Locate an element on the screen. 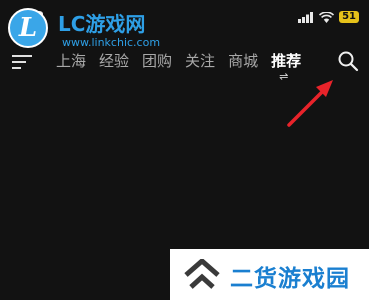  tab-recommend-wrap: 推荐 ⇌ is located at coordinates (286, 66).